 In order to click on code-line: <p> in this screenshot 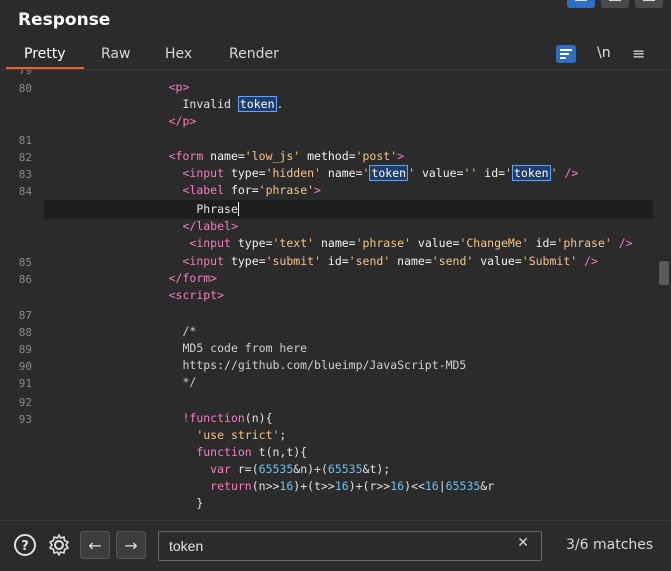, I will do `click(348, 87)`.